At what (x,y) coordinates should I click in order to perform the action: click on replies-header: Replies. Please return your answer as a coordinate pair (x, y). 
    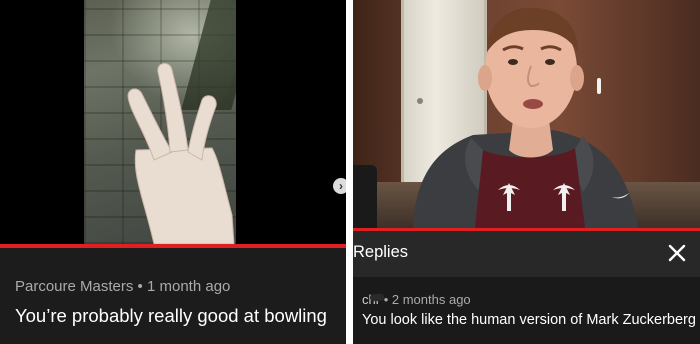
    Looking at the image, I should click on (526, 254).